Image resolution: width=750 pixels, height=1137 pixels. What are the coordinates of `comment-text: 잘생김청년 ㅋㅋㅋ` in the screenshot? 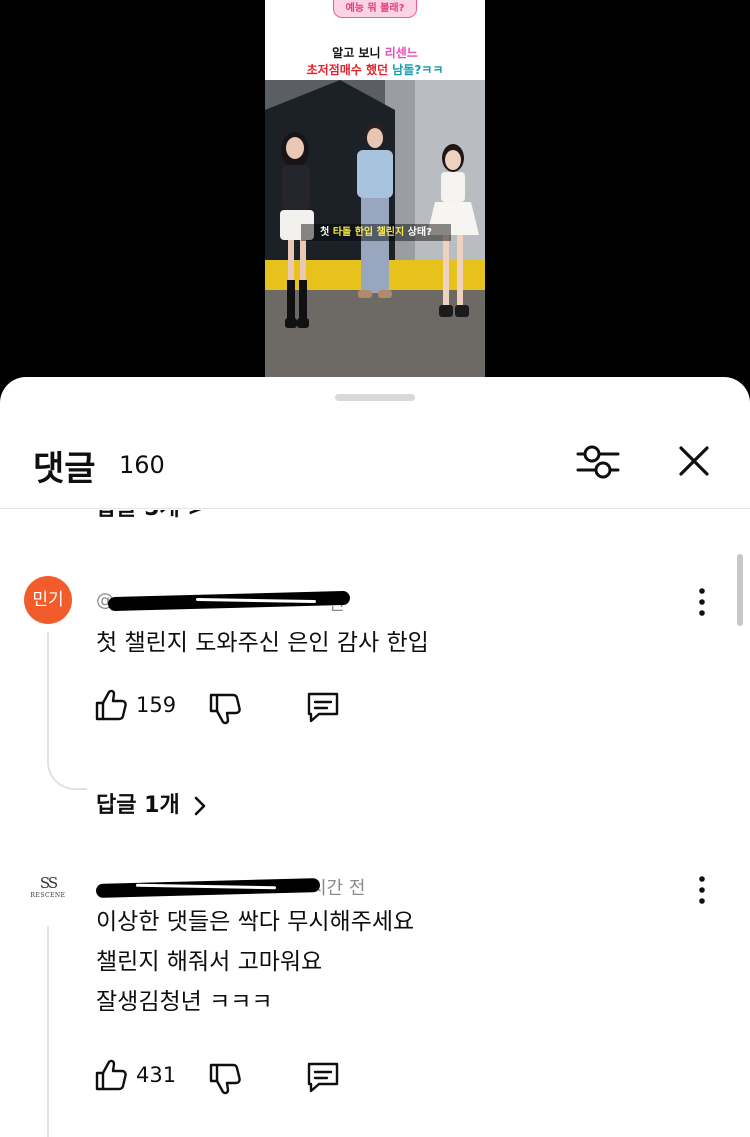 It's located at (184, 1002).